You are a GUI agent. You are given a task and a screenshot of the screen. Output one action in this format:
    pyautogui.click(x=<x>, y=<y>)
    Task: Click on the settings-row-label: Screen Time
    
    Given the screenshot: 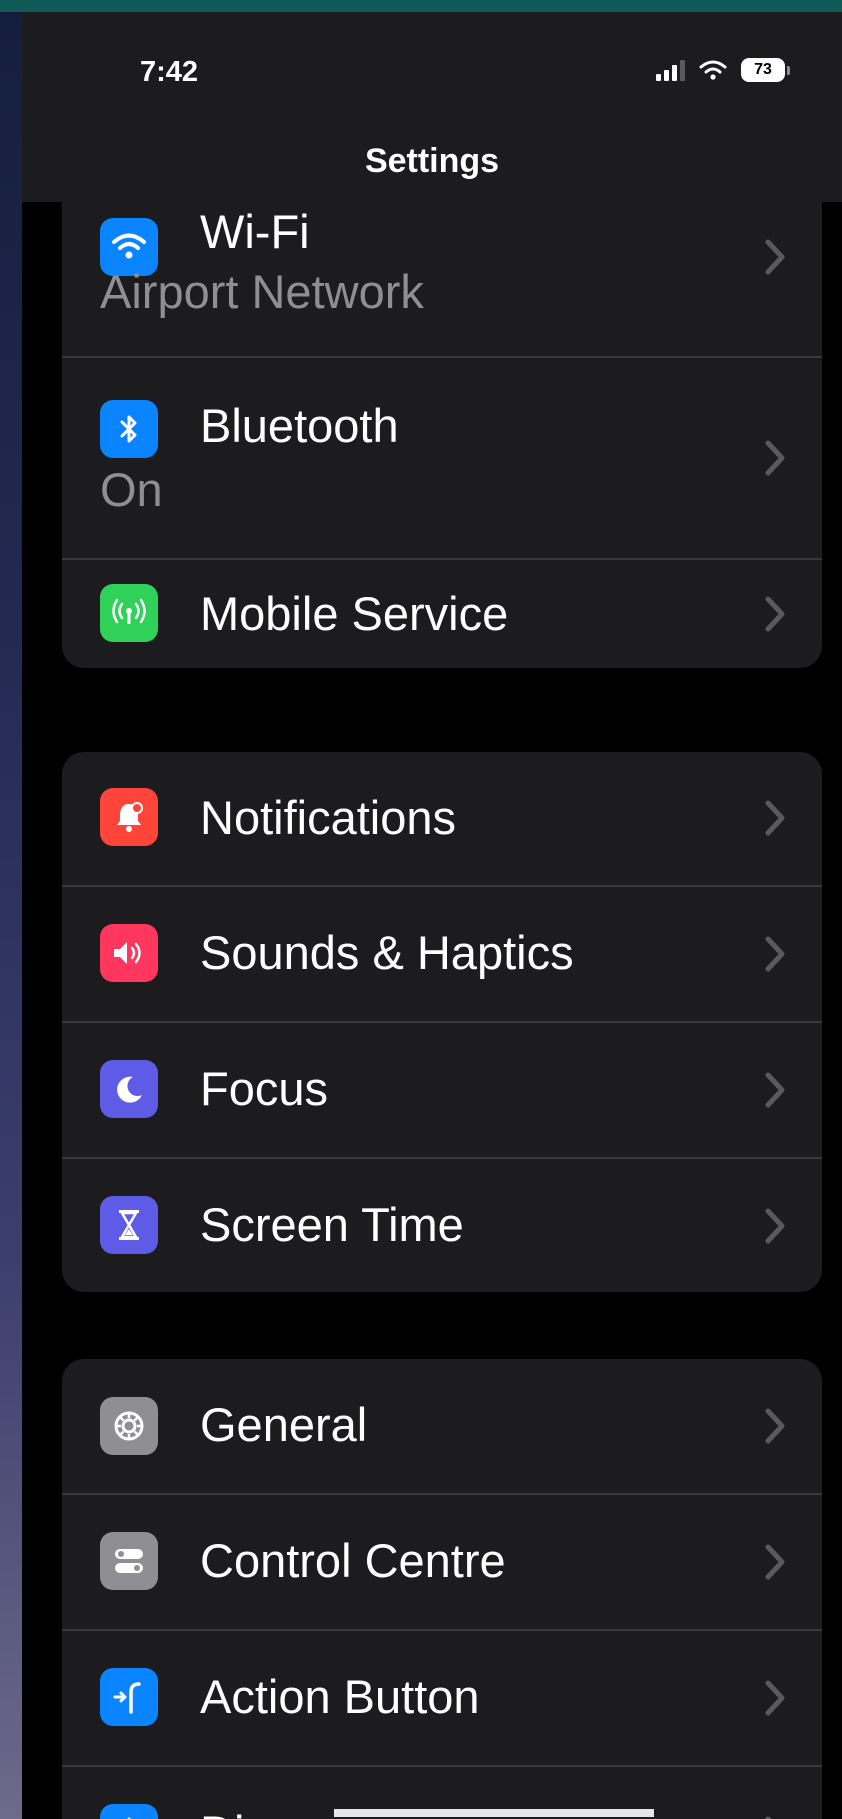 What is the action you would take?
    pyautogui.click(x=332, y=1224)
    